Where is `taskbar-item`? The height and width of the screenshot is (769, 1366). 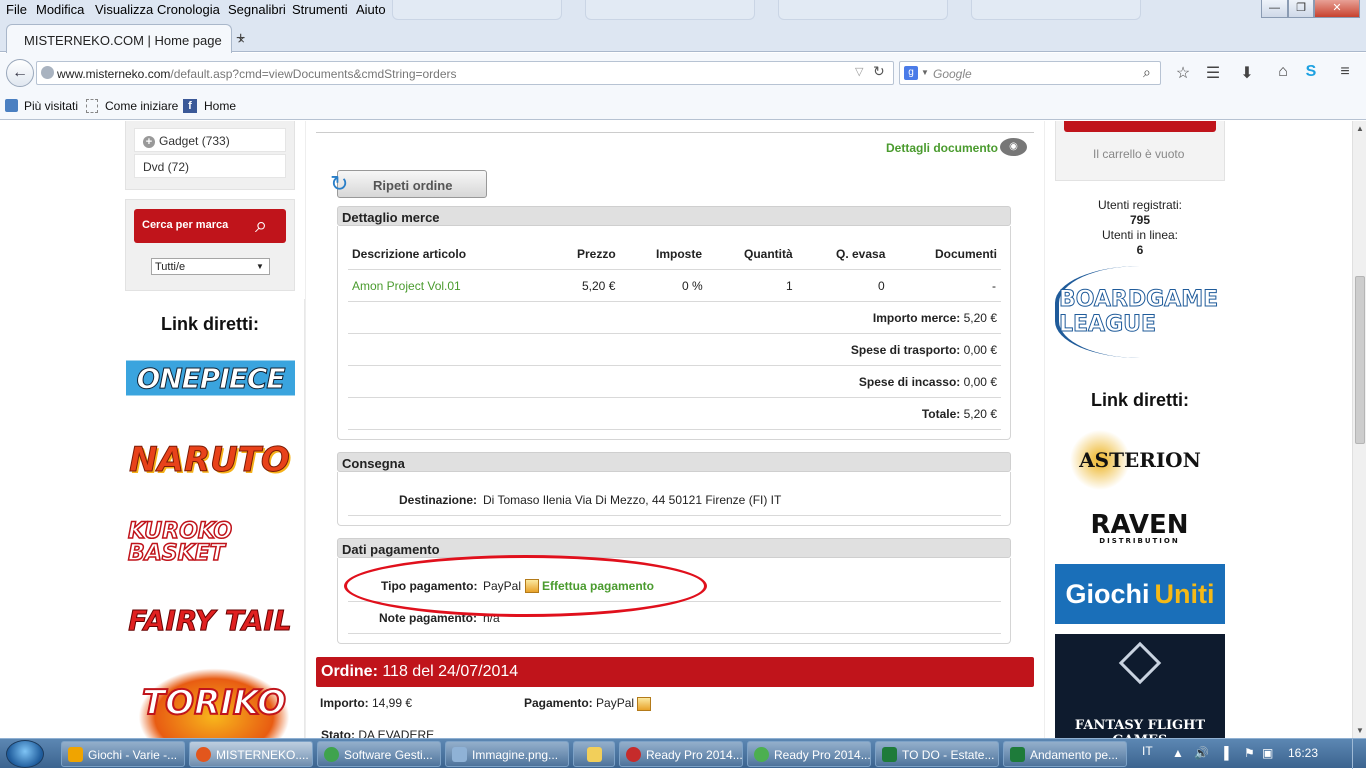 taskbar-item is located at coordinates (594, 754).